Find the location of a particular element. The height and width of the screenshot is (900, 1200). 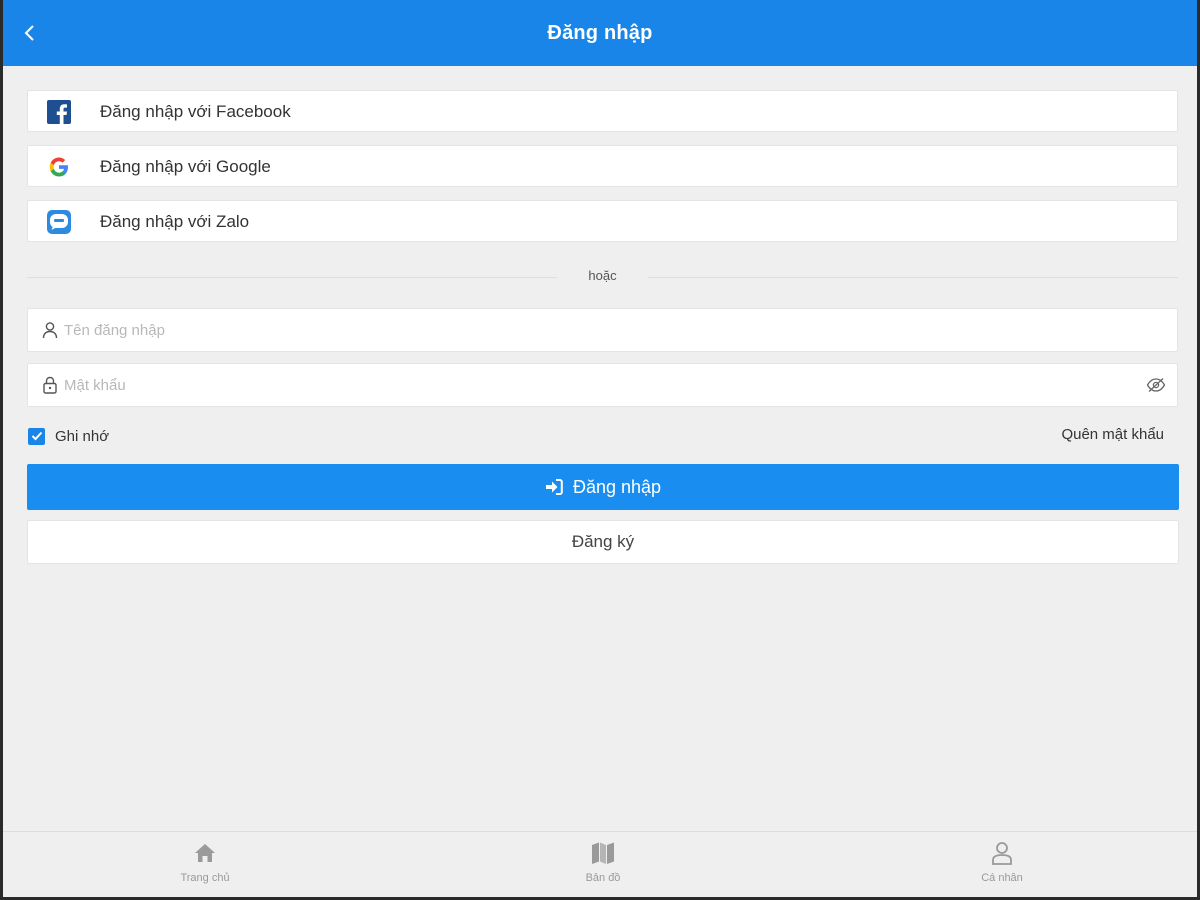

nav-label-profile: Cá nhân is located at coordinates (1002, 878).